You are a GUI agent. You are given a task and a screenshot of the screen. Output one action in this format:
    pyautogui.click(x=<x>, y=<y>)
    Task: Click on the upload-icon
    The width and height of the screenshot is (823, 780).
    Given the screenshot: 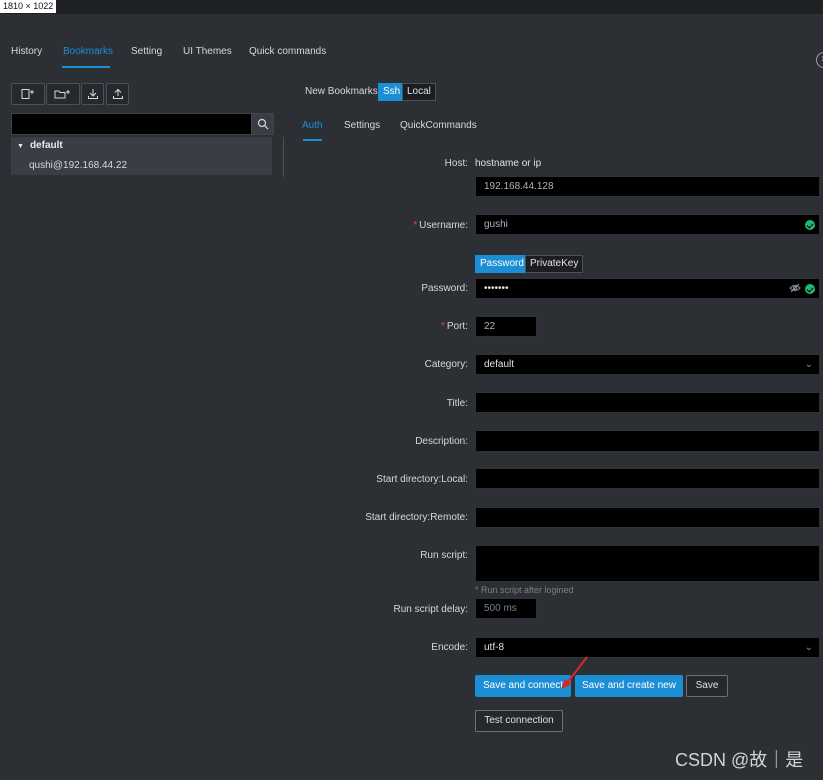 What is the action you would take?
    pyautogui.click(x=117, y=93)
    